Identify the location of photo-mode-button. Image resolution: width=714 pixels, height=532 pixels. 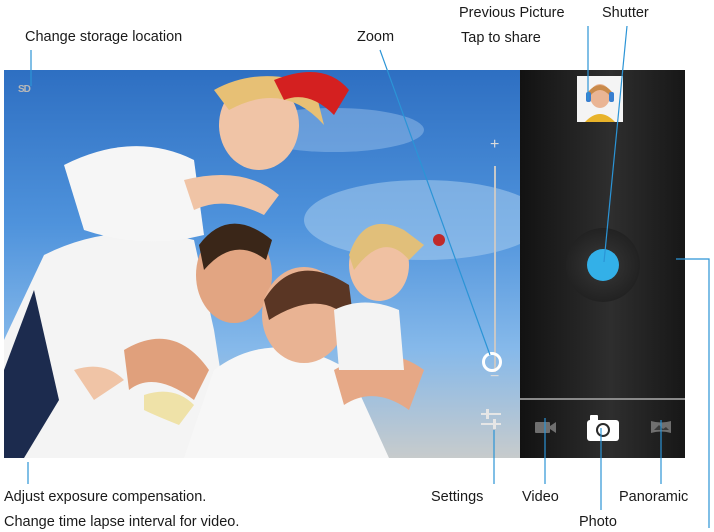
(603, 428).